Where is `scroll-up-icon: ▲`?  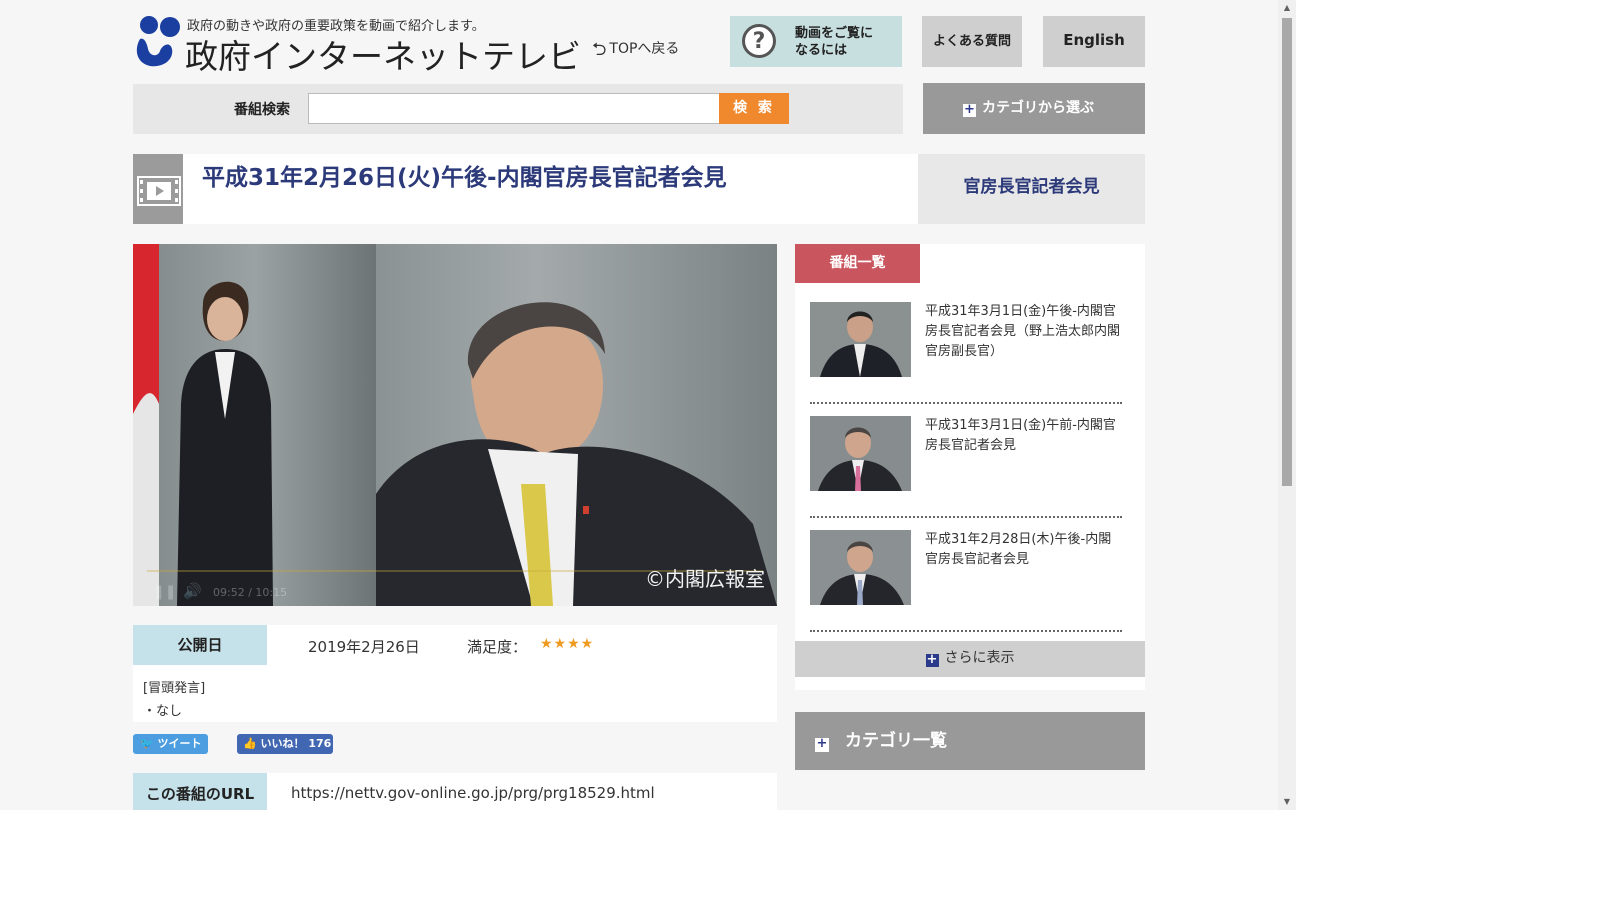
scroll-up-icon: ▲ is located at coordinates (1287, 8).